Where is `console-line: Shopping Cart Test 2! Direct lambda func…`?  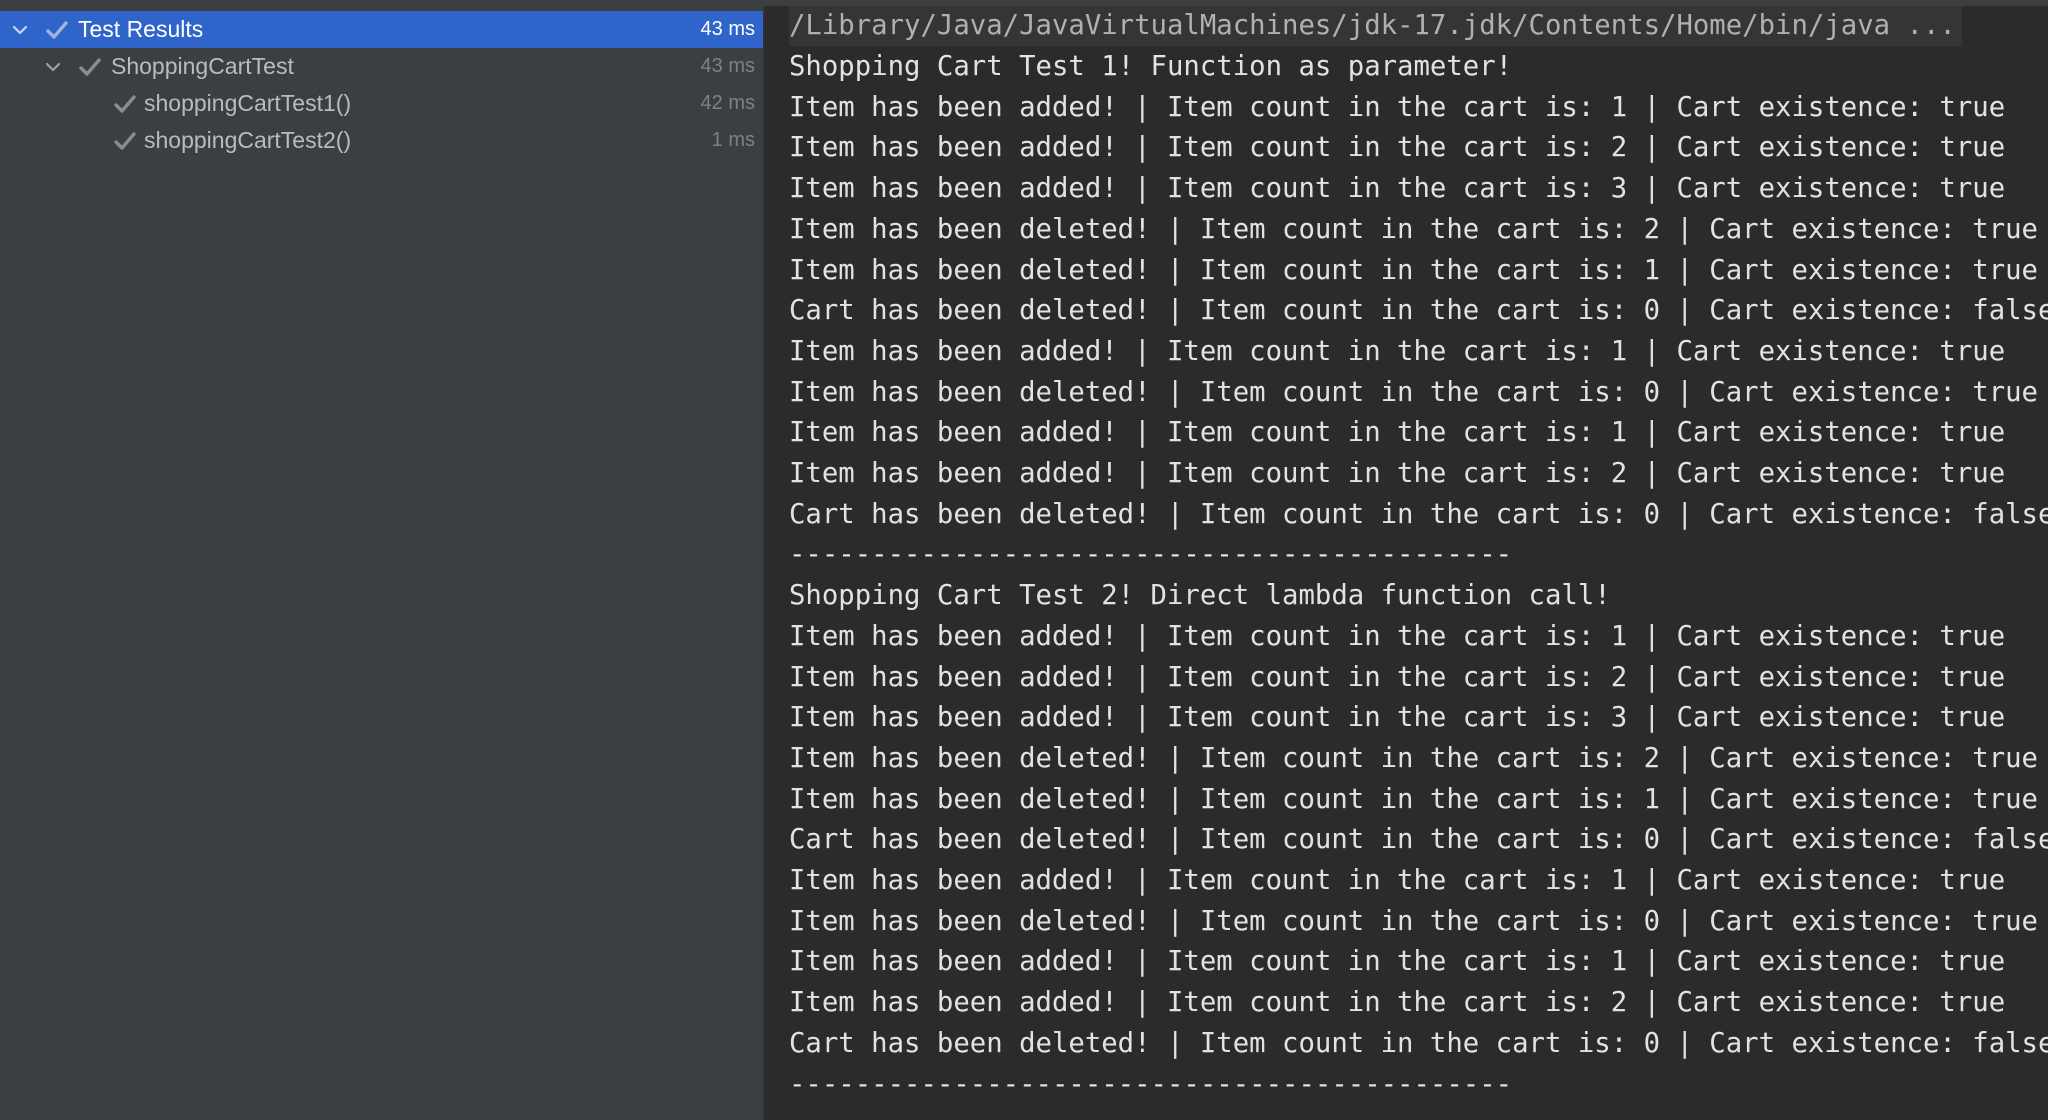 console-line: Shopping Cart Test 2! Direct lambda func… is located at coordinates (1200, 596).